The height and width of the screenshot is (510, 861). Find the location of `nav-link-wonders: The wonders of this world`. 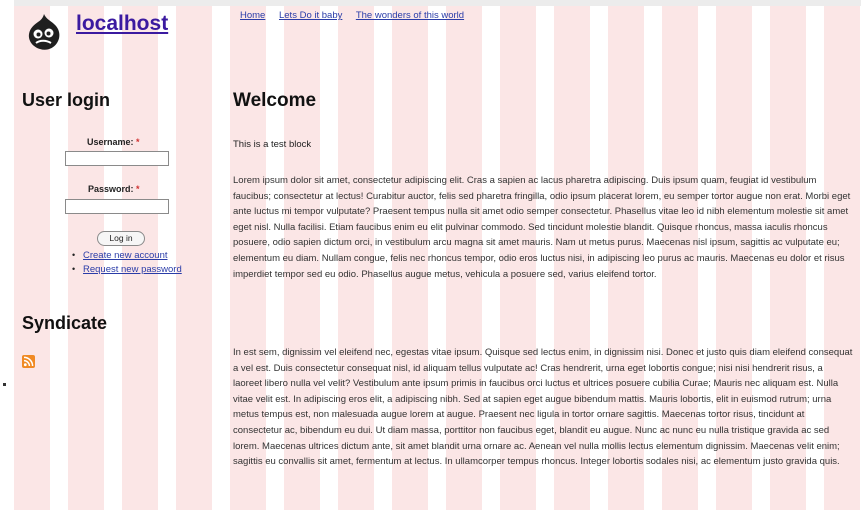

nav-link-wonders: The wonders of this world is located at coordinates (410, 15).